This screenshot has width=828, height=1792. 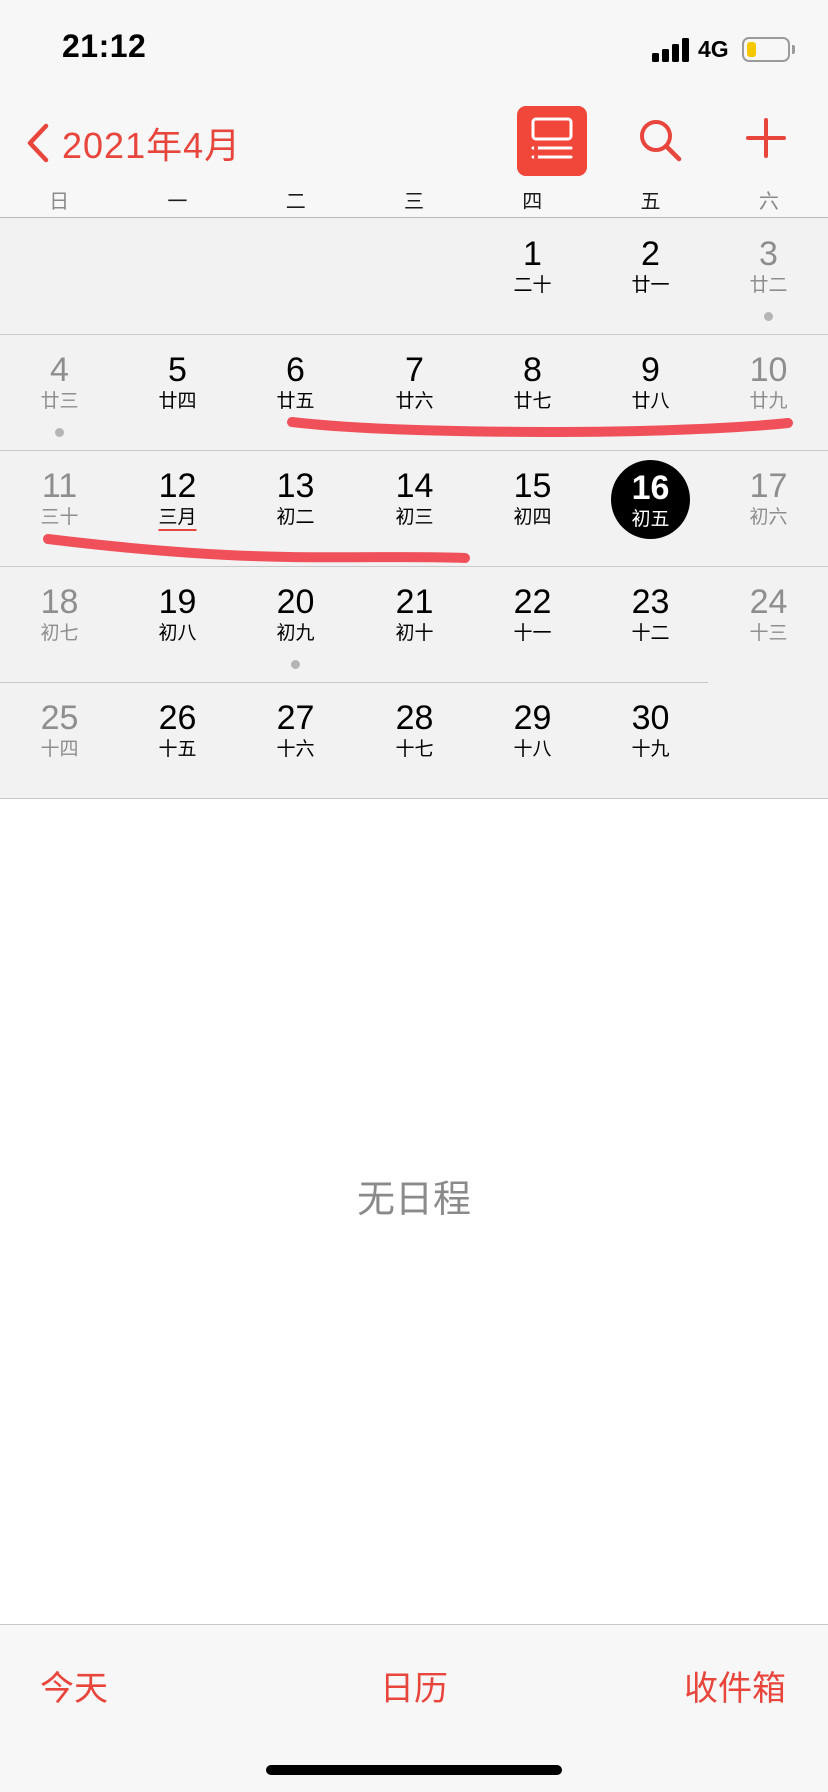 I want to click on lunar-month-start: 三月, so click(x=177, y=517).